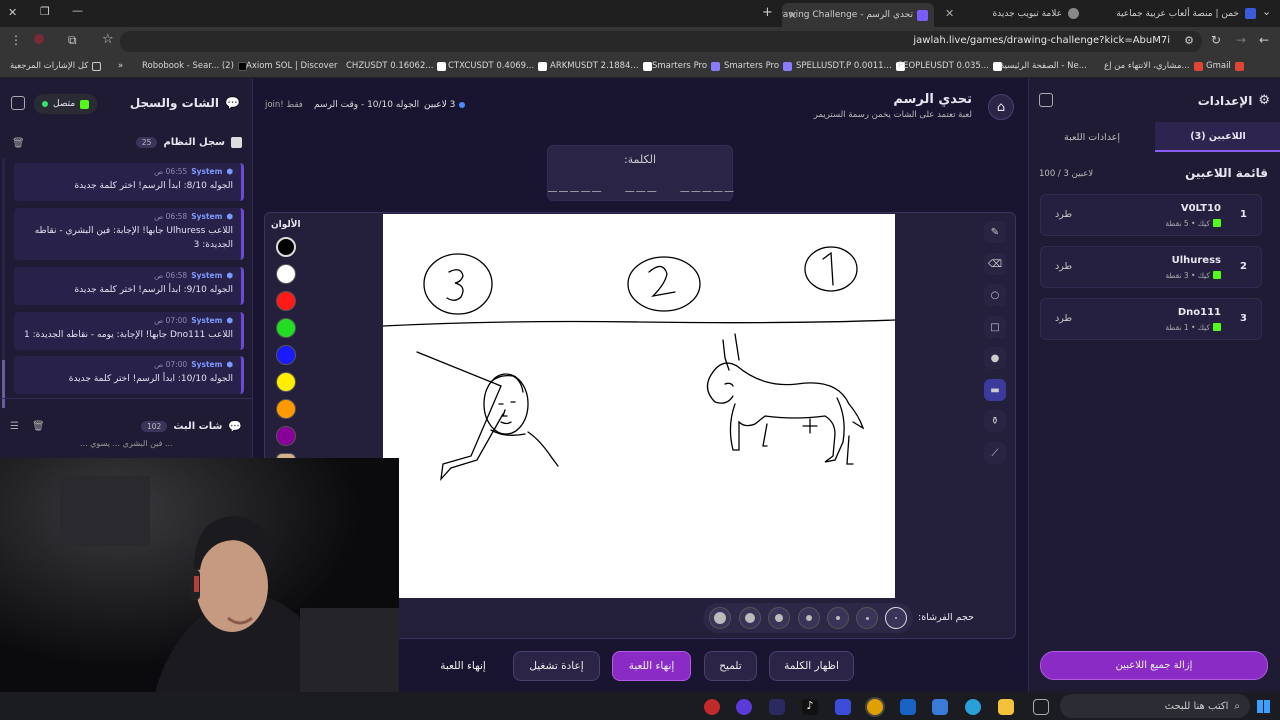  Describe the element at coordinates (3, 384) in the screenshot. I see `scrollbar-thumb` at that location.